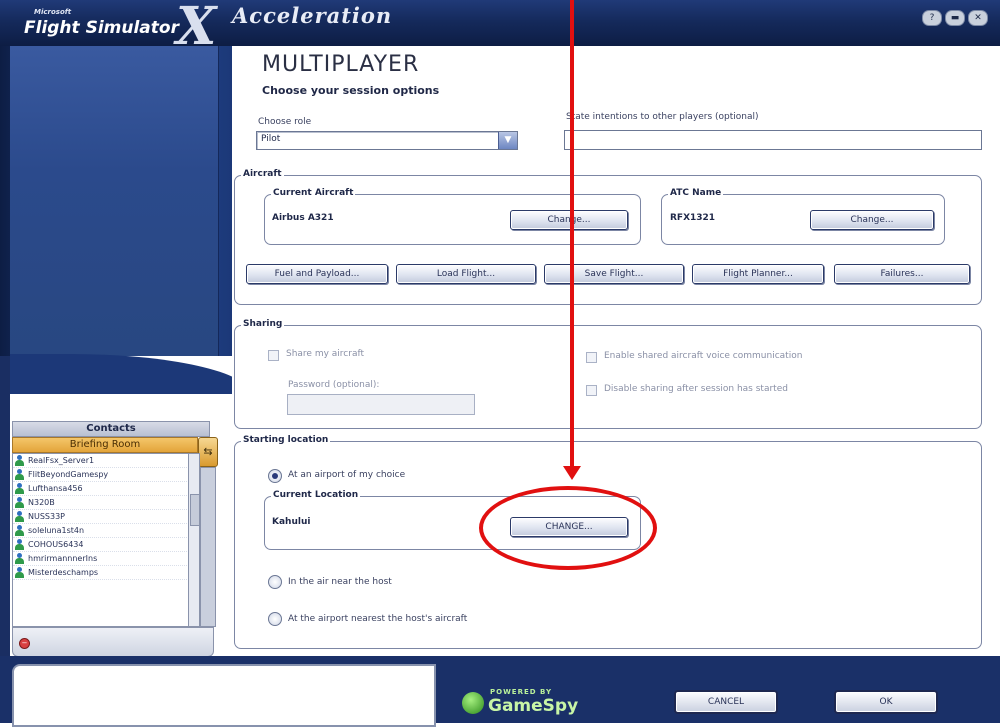 This screenshot has height=727, width=1000. I want to click on password-field, so click(381, 404).